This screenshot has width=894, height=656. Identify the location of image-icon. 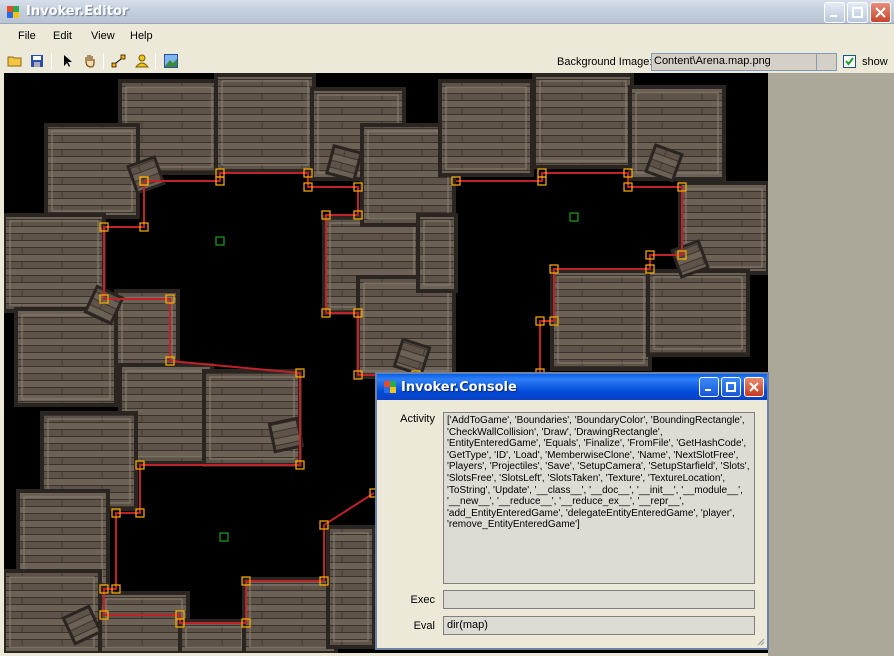
(171, 61).